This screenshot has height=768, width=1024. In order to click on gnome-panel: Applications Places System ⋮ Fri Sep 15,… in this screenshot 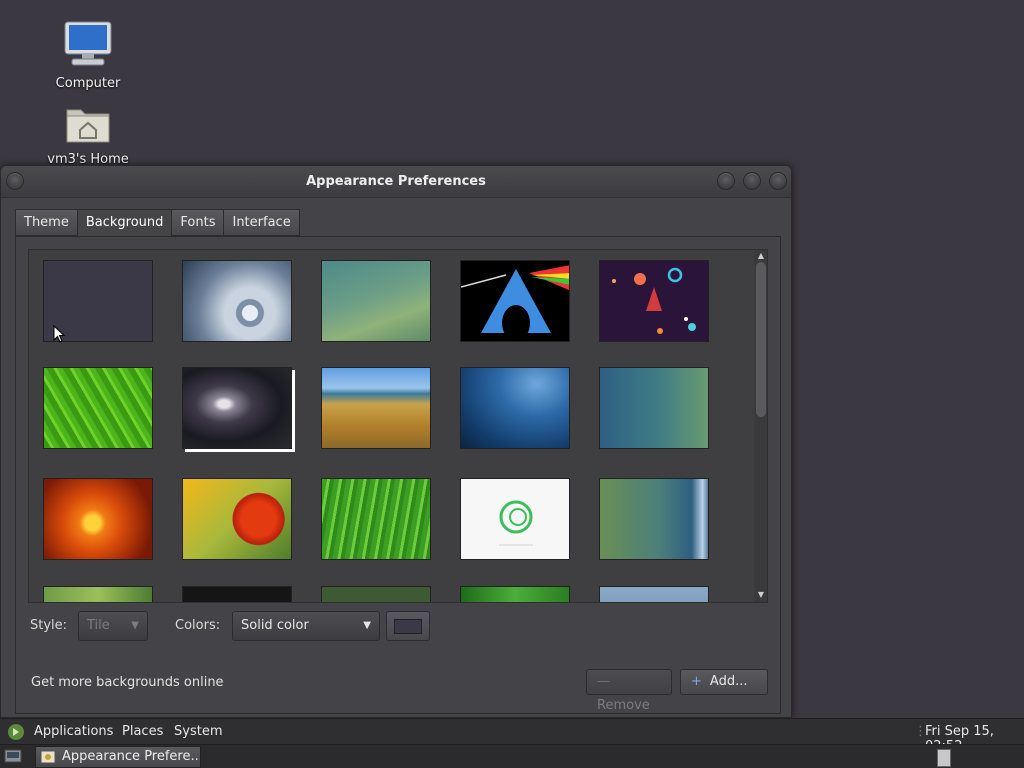, I will do `click(512, 736)`.